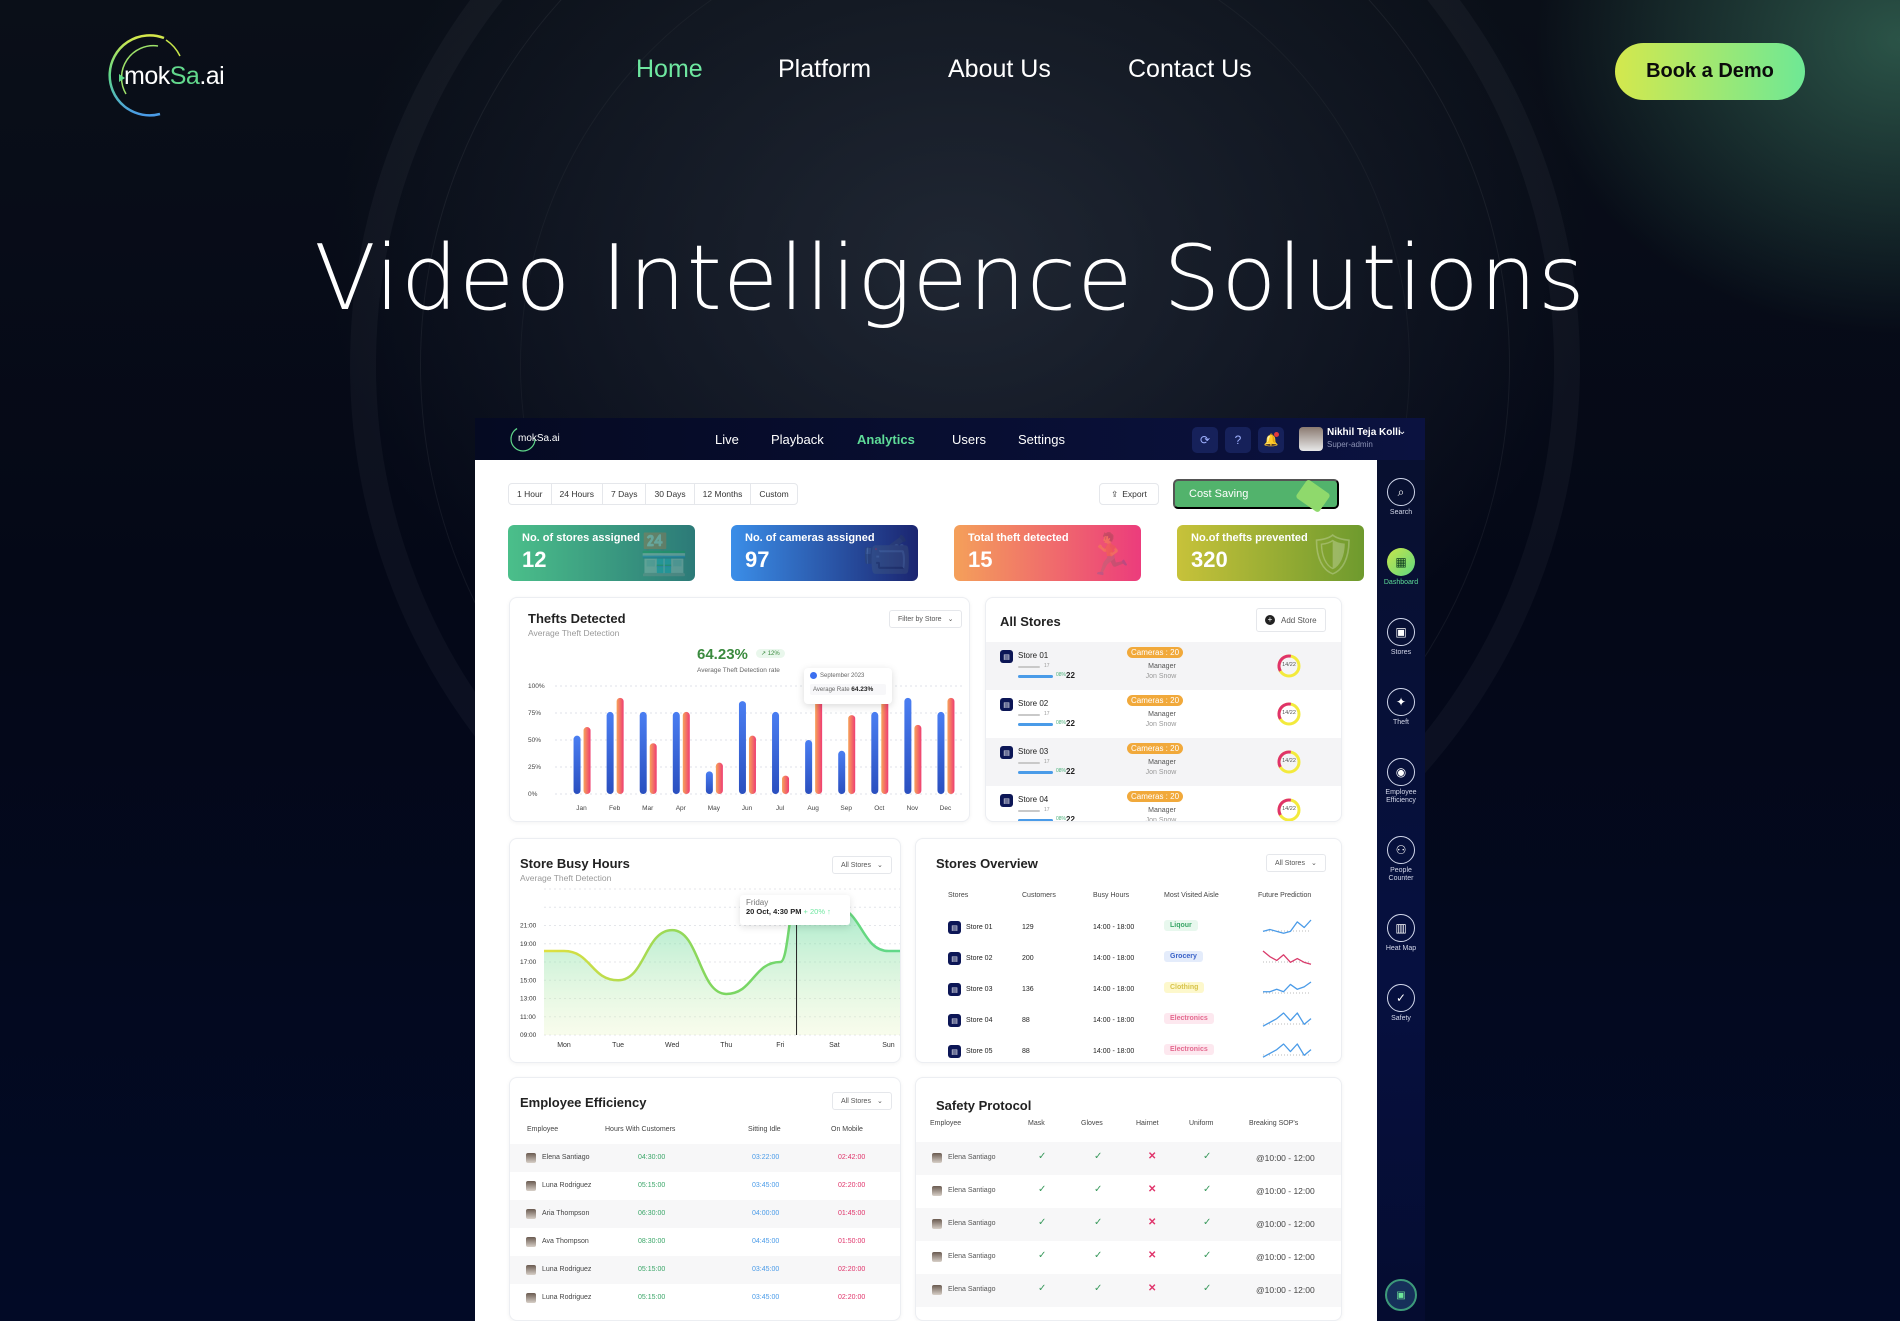  I want to click on sidebar-item-theft: ✦ Theft, so click(1401, 707).